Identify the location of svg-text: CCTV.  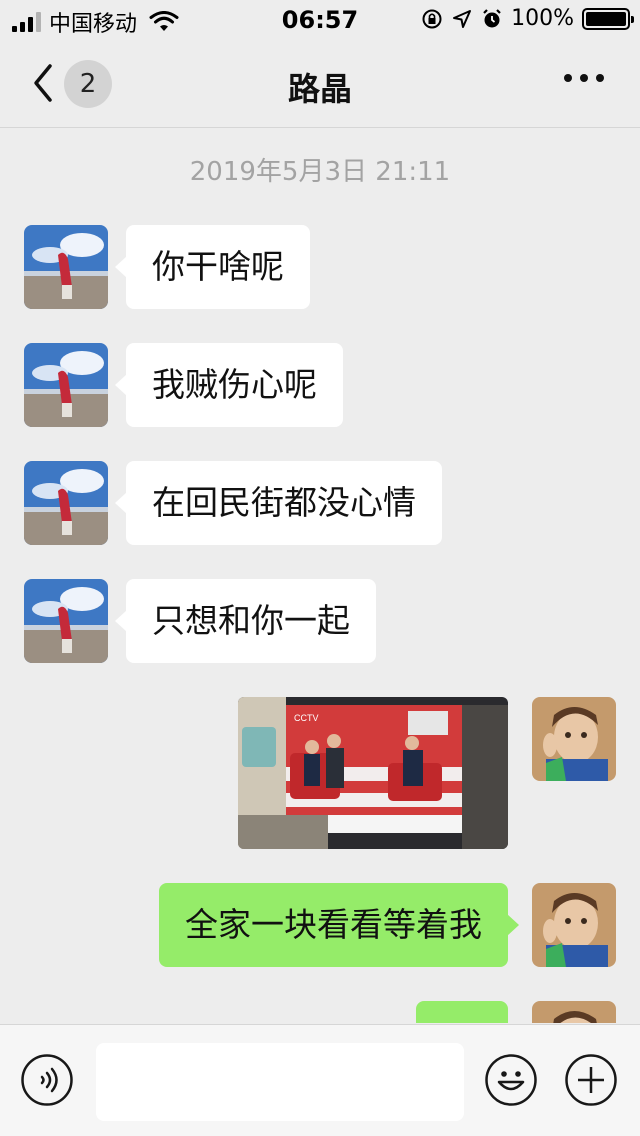
(306, 718).